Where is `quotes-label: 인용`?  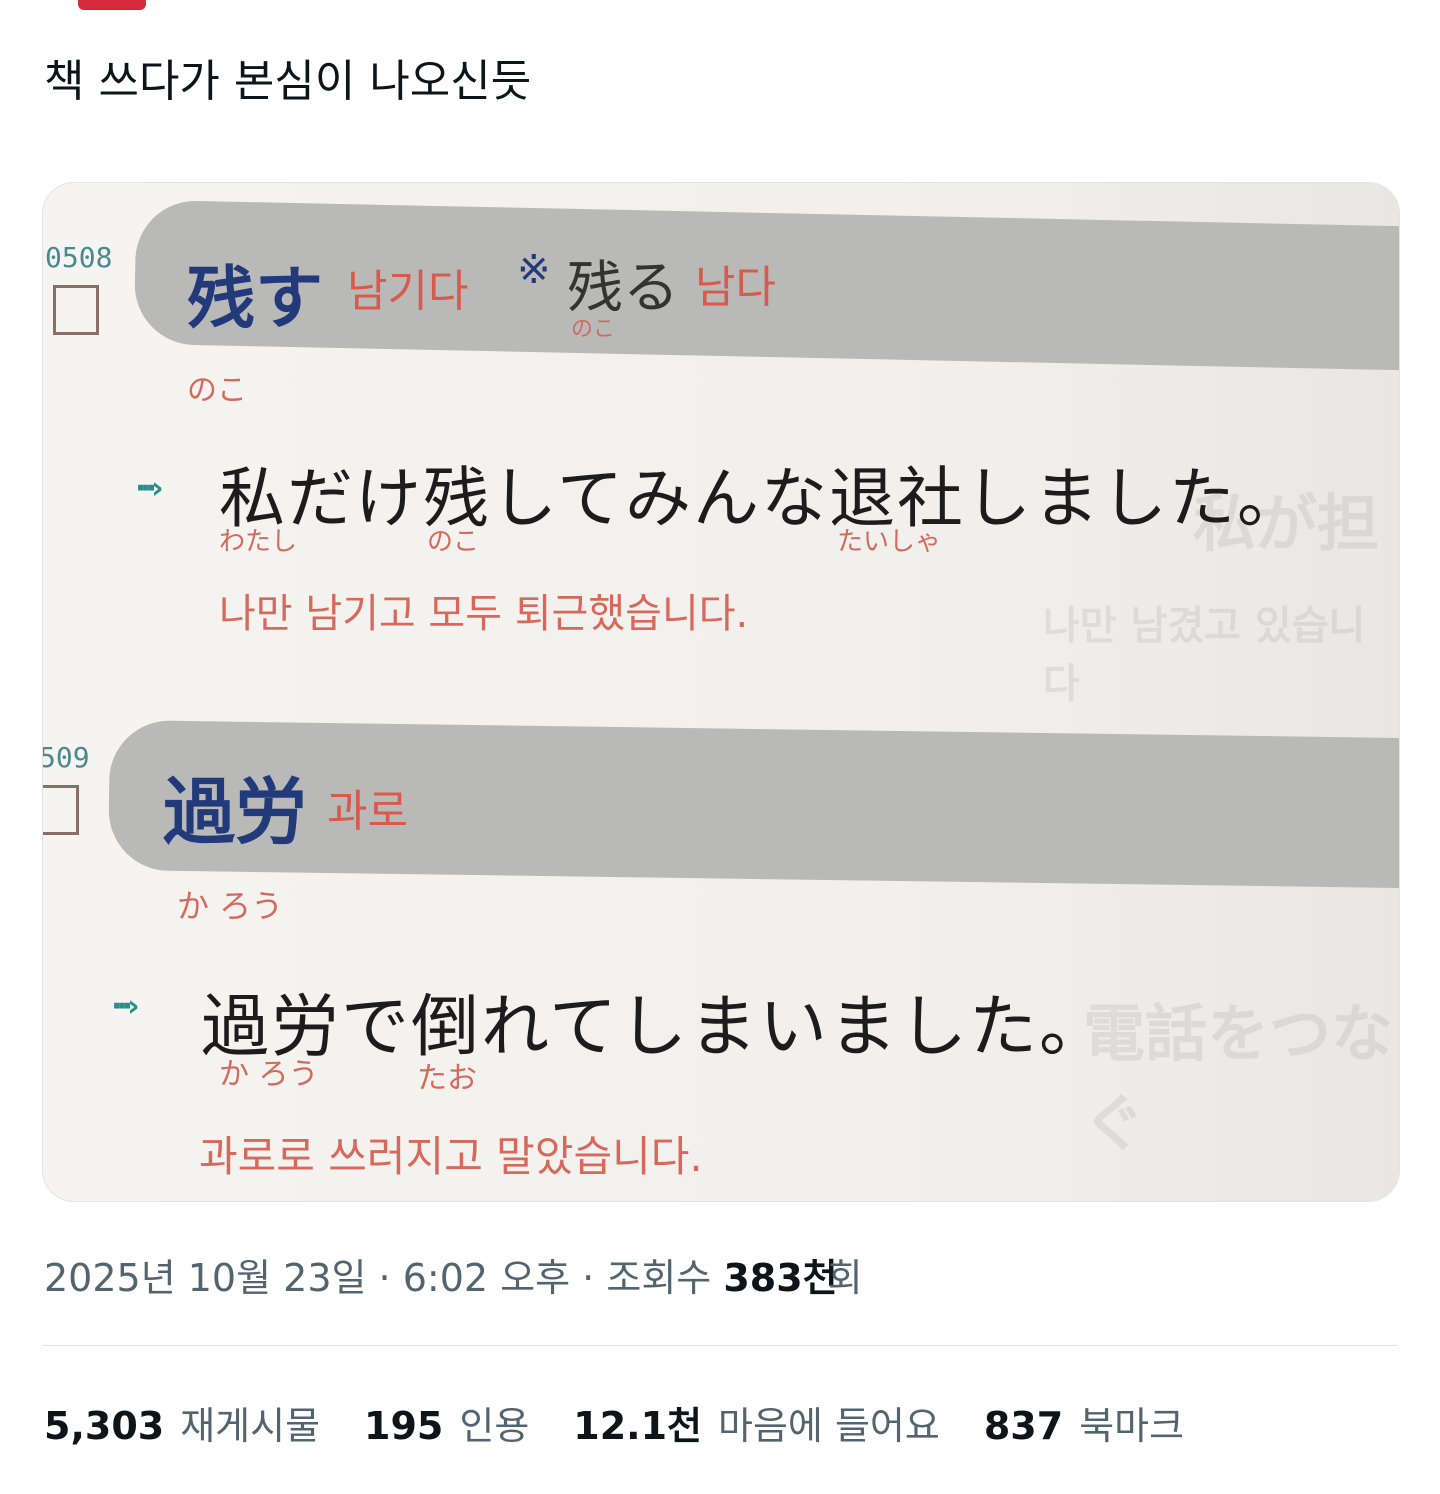 quotes-label: 인용 is located at coordinates (494, 1426).